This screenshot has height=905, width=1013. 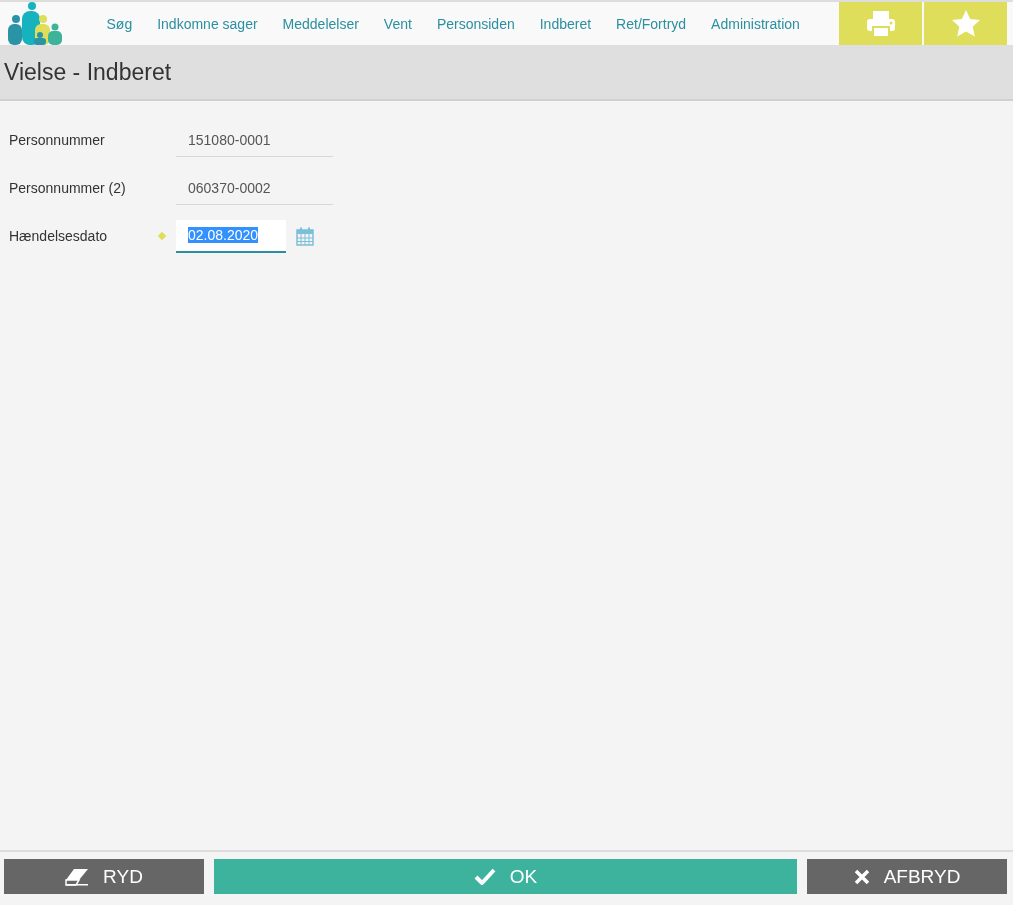 What do you see at coordinates (207, 23) in the screenshot?
I see `nav-link: Indkomne sager` at bounding box center [207, 23].